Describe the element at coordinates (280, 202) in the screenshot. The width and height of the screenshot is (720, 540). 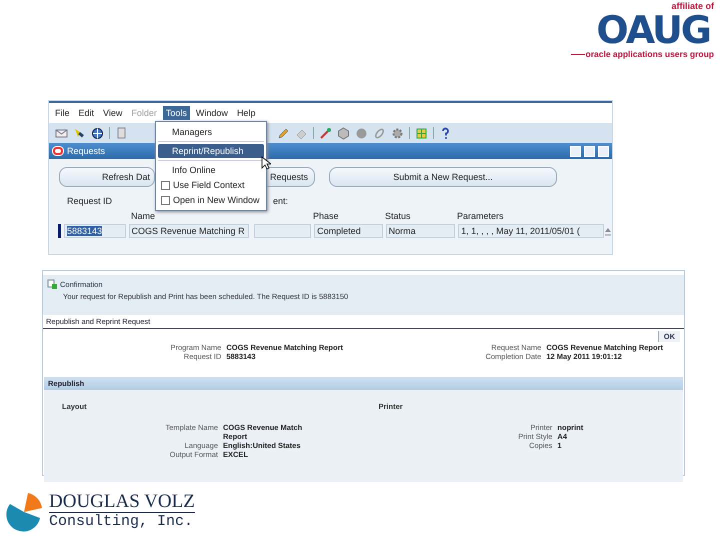
I see `field-label: ent:` at that location.